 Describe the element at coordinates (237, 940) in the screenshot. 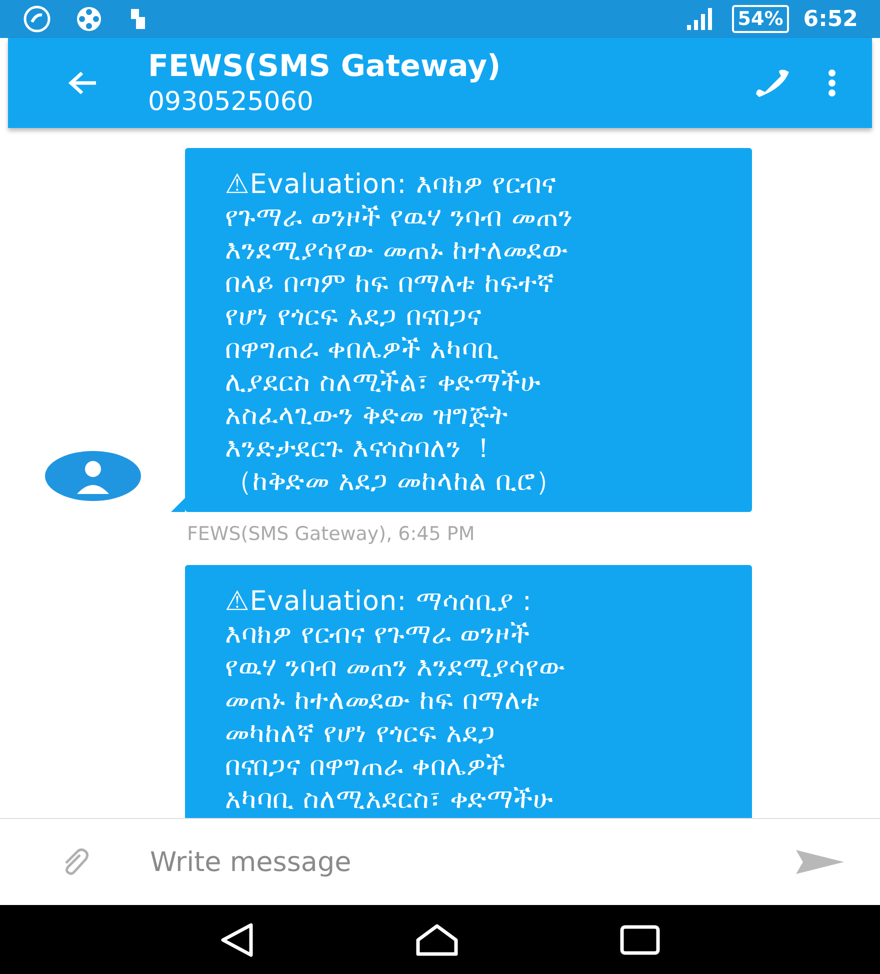

I see `back-triangle-icon` at that location.